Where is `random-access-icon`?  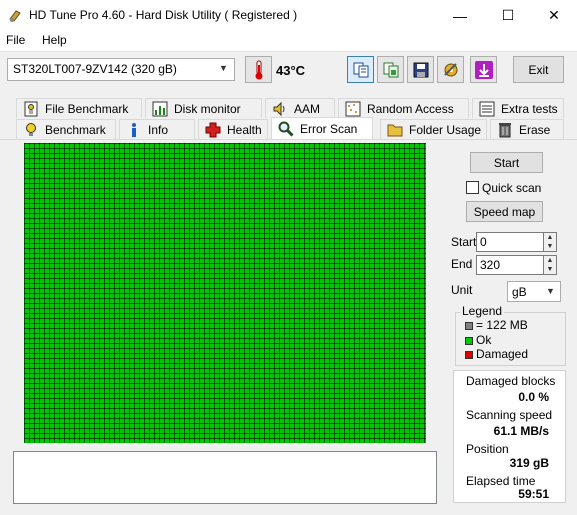 random-access-icon is located at coordinates (353, 109).